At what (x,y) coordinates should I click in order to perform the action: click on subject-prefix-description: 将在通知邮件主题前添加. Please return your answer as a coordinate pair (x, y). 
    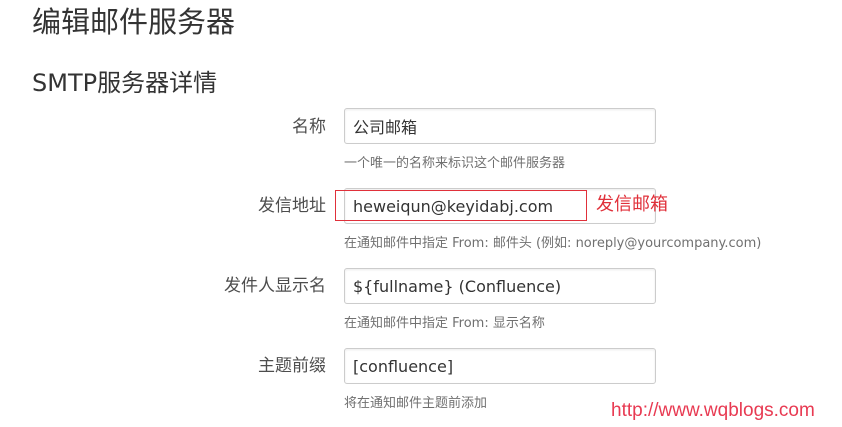
    Looking at the image, I should click on (416, 403).